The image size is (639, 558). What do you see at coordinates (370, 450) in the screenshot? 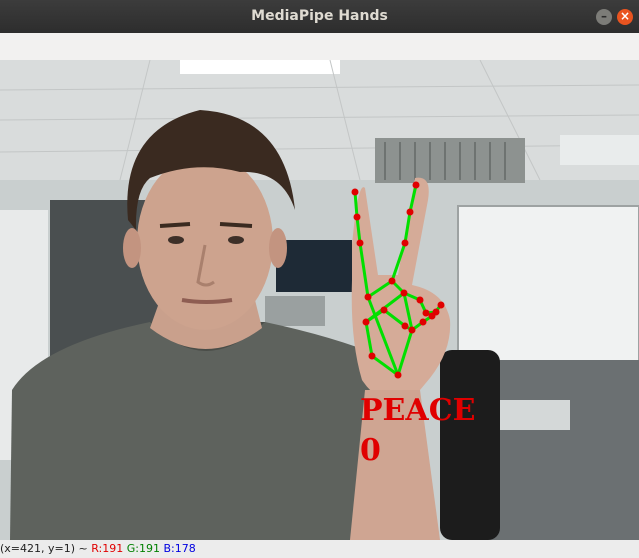
I see `gesture-index: 0` at bounding box center [370, 450].